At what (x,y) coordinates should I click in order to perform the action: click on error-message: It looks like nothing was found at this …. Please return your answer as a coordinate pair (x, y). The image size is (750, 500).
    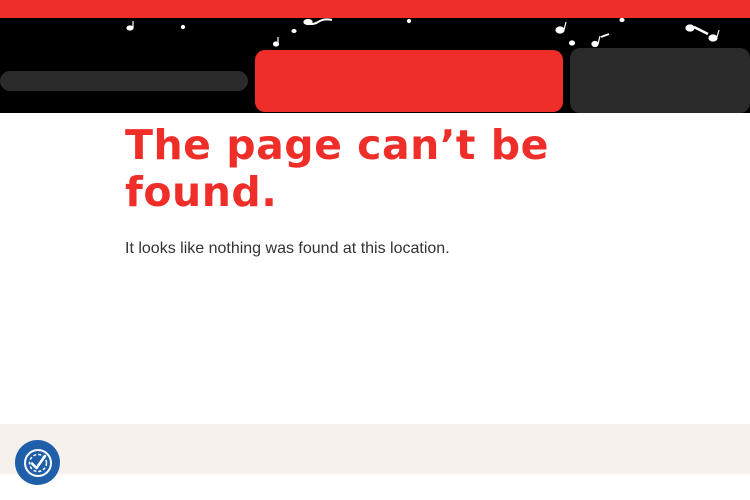
    Looking at the image, I should click on (287, 248).